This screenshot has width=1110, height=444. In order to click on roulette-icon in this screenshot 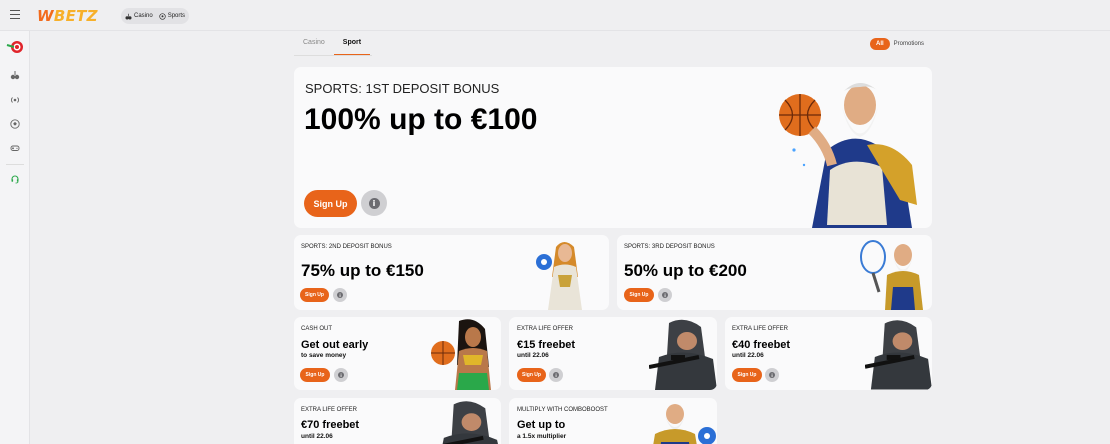, I will do `click(15, 47)`.